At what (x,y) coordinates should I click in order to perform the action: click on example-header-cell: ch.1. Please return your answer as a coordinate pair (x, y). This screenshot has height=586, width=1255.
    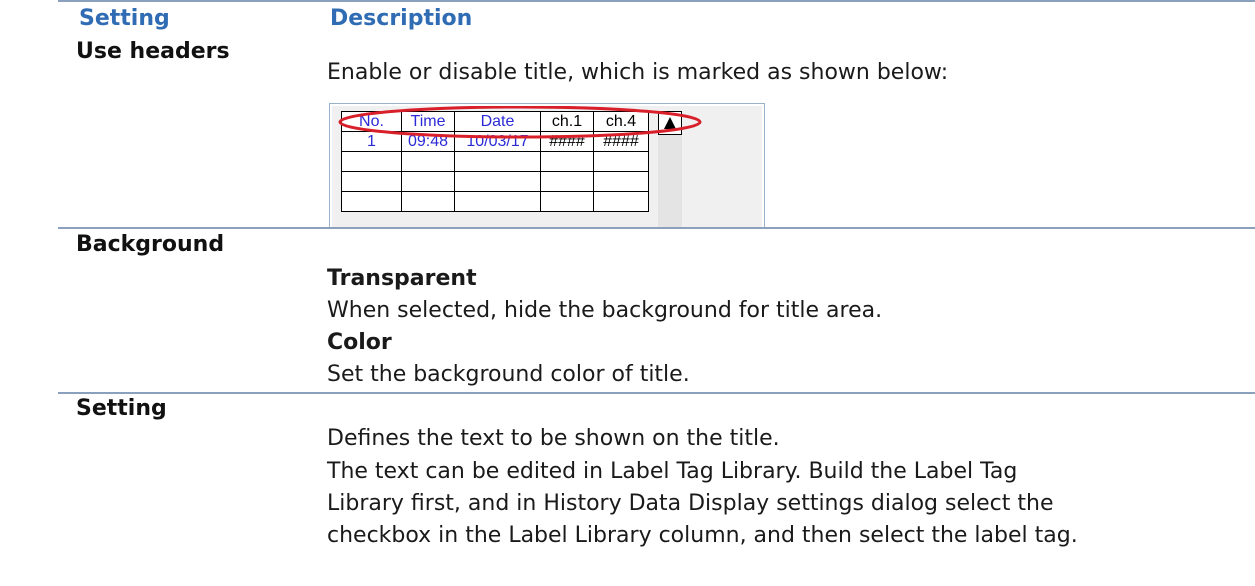
    Looking at the image, I should click on (567, 121).